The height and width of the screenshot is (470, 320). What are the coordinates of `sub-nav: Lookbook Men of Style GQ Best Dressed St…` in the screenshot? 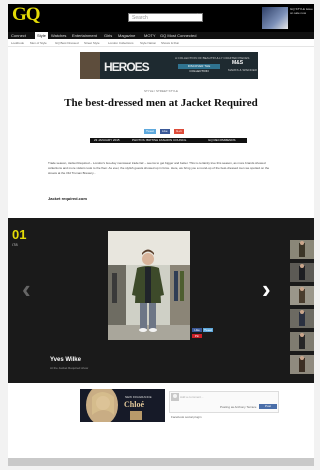 It's located at (161, 43).